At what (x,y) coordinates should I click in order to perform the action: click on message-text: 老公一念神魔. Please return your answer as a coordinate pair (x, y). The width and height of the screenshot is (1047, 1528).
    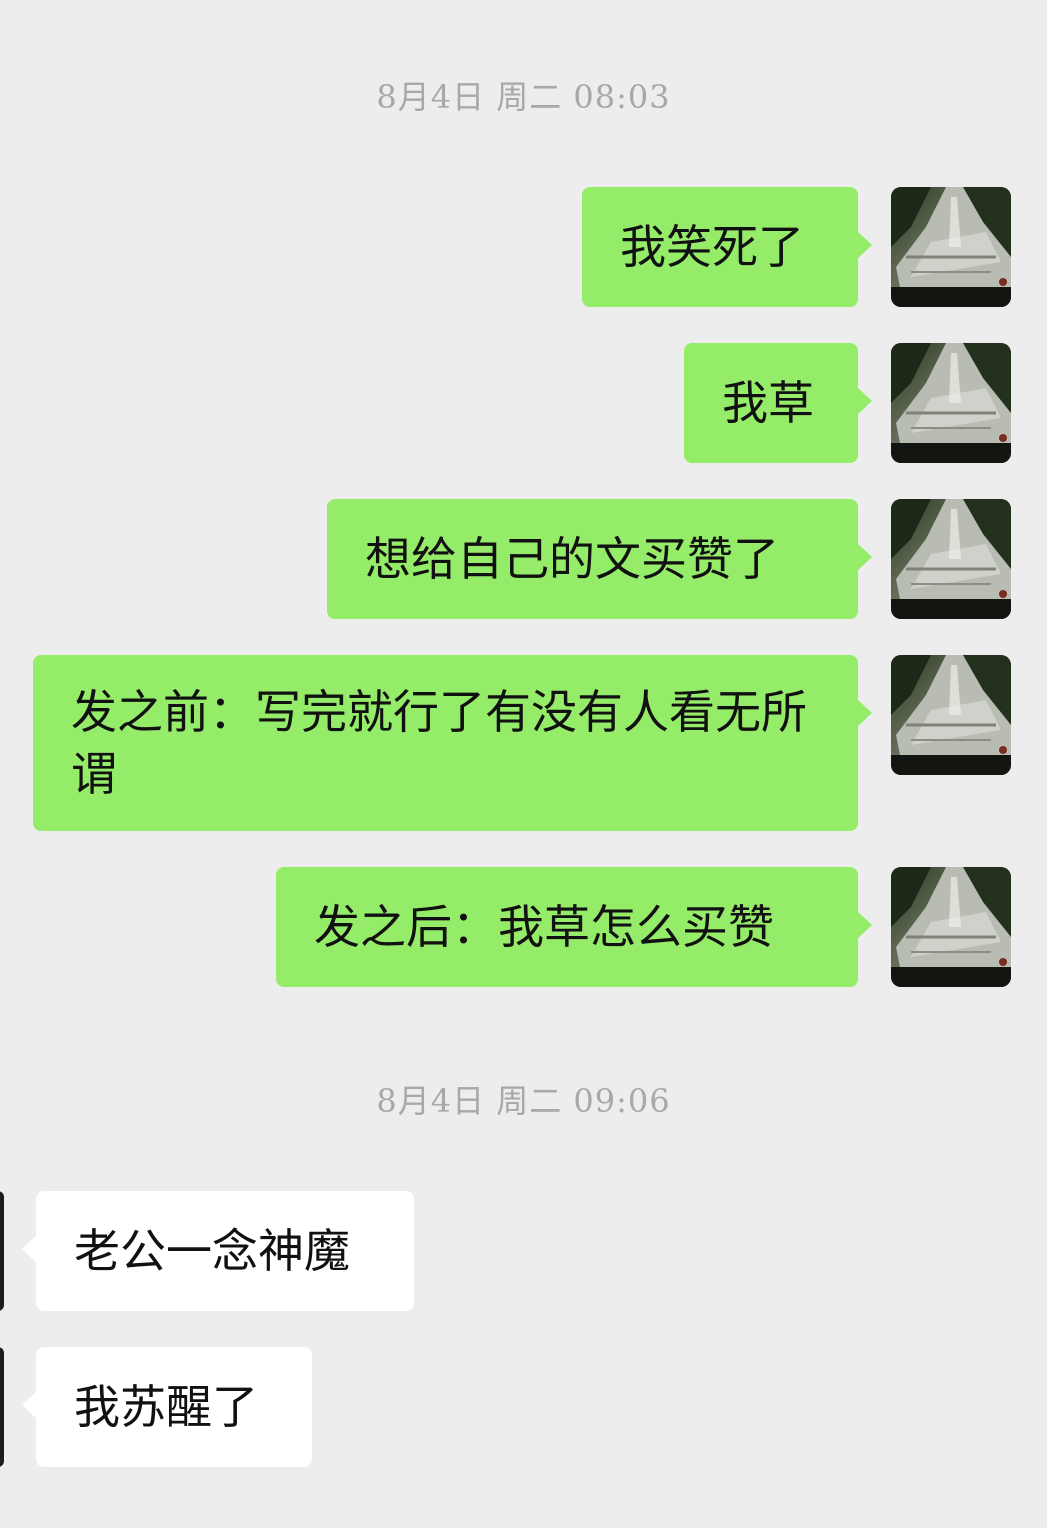
    Looking at the image, I should click on (212, 1251).